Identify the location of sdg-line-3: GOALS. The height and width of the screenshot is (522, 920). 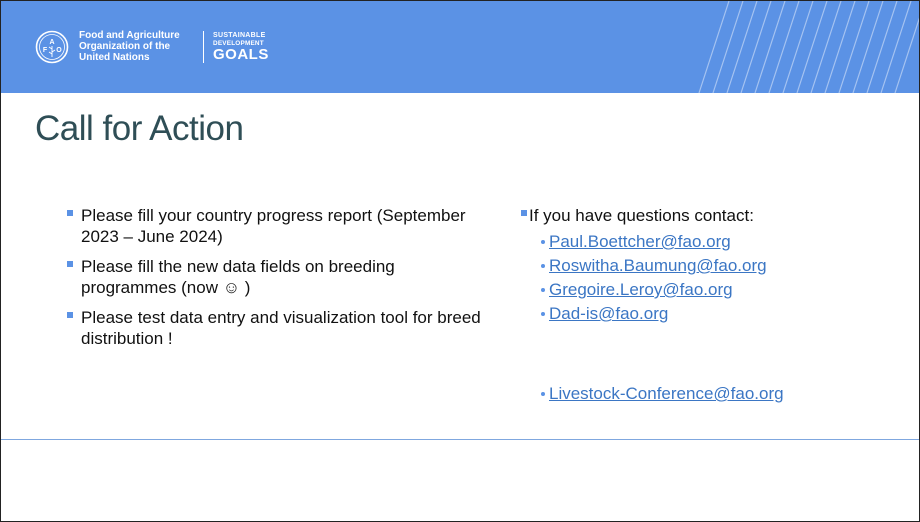
(241, 54).